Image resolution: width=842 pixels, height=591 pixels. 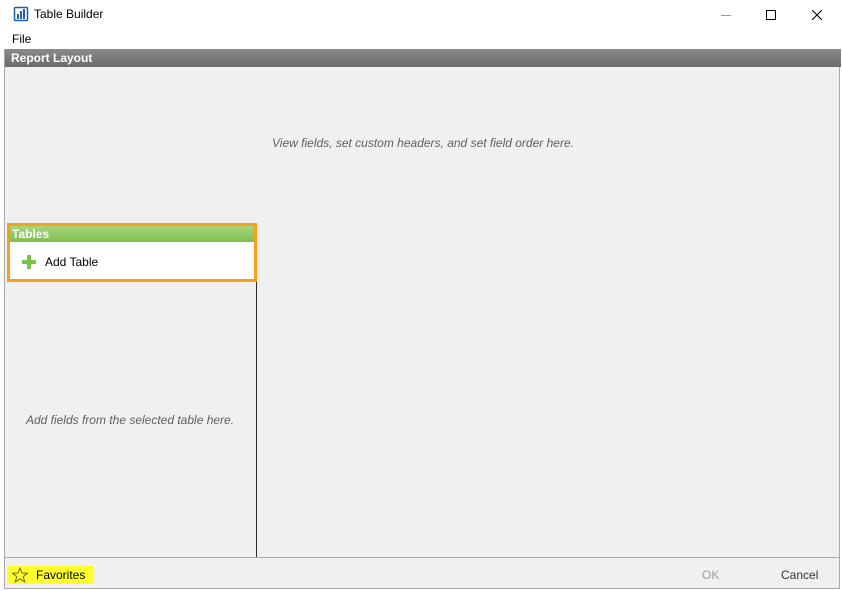 What do you see at coordinates (422, 572) in the screenshot?
I see `footer-bar: Favorites OK Cancel` at bounding box center [422, 572].